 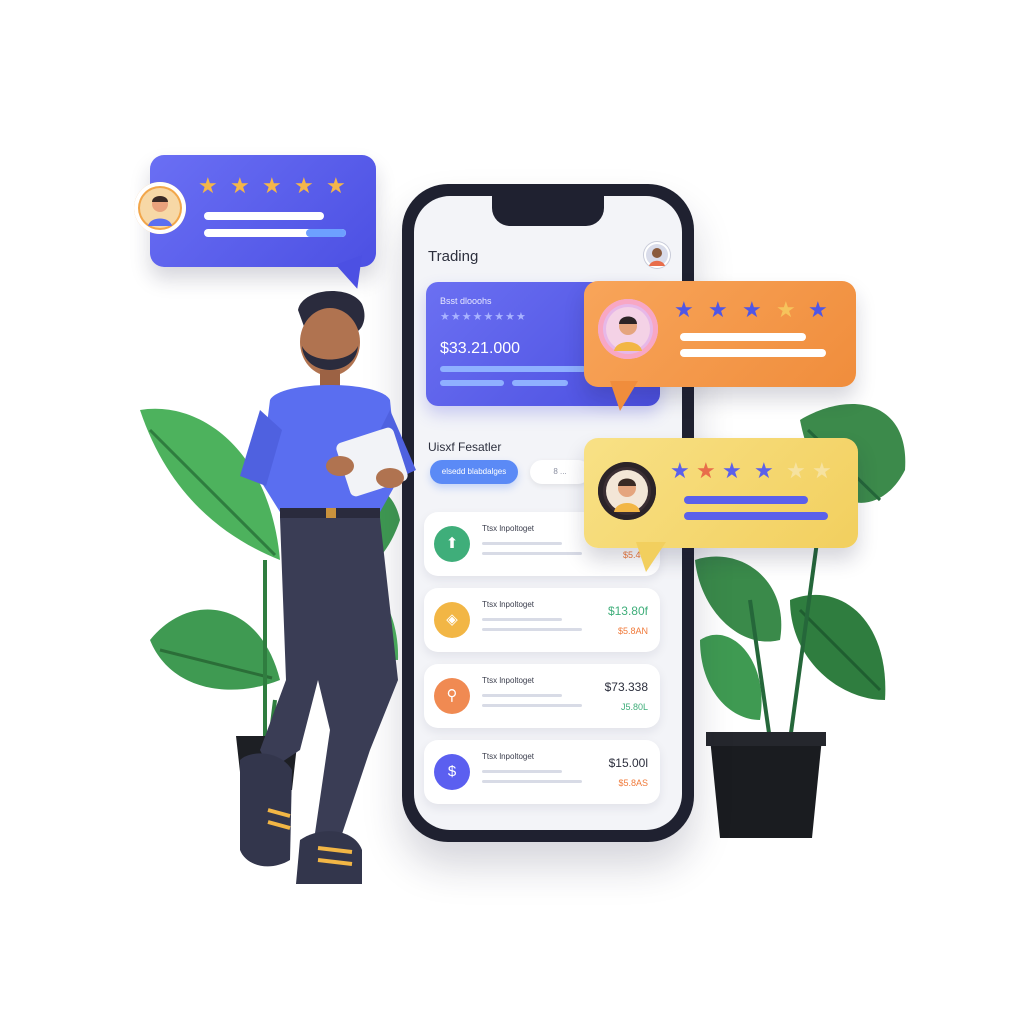 What do you see at coordinates (328, 587) in the screenshot?
I see `person-illustration` at bounding box center [328, 587].